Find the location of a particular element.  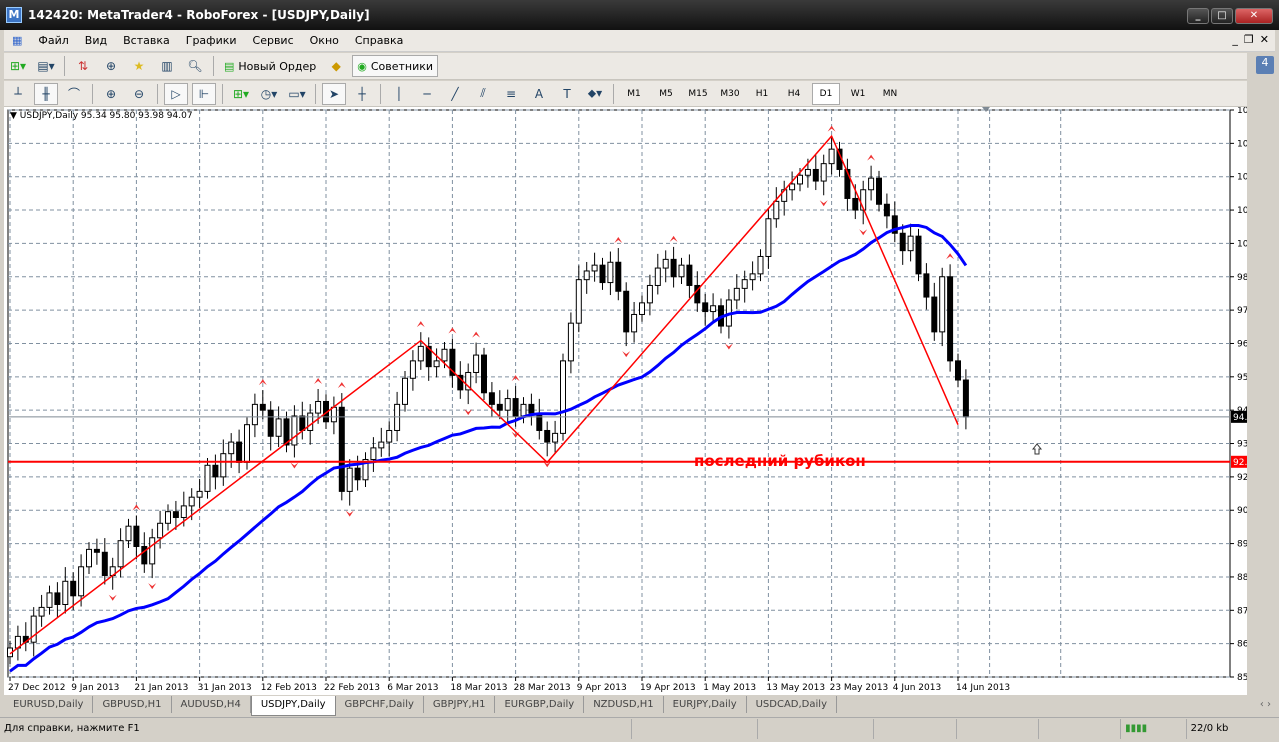

candlestick-icon: ╫ is located at coordinates (46, 93).